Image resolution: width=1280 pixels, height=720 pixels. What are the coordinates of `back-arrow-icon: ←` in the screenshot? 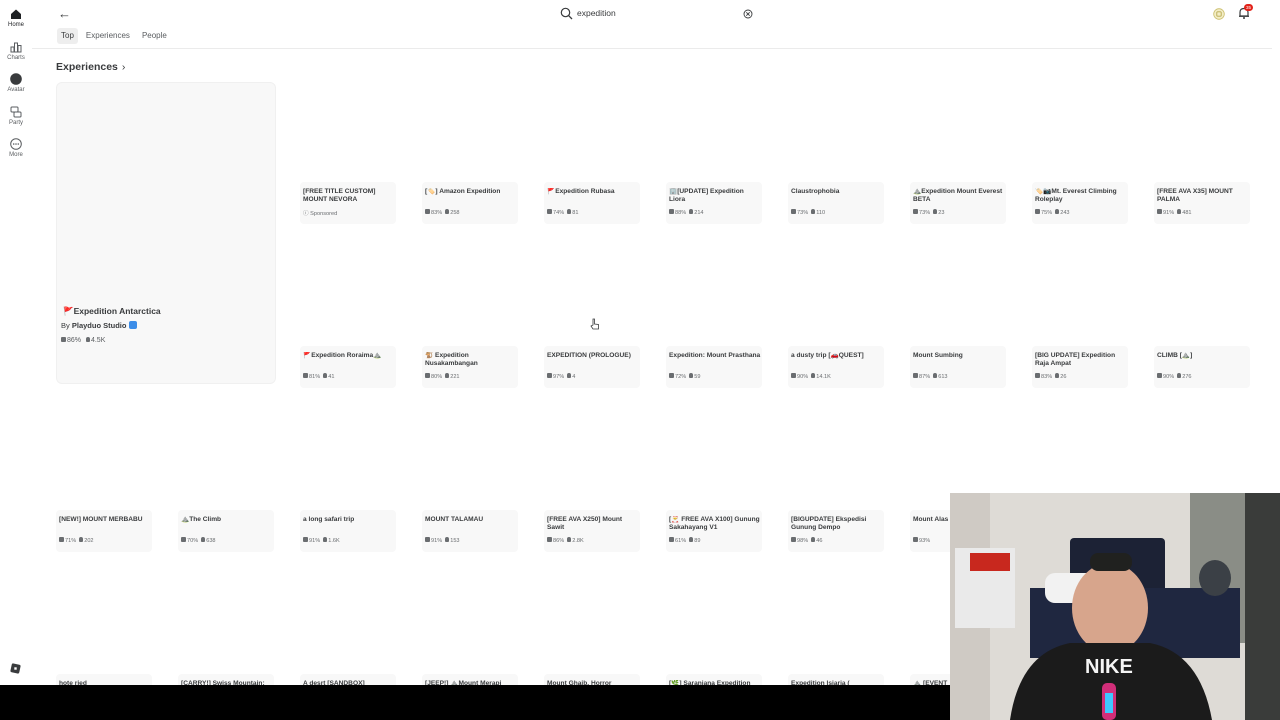 It's located at (65, 14).